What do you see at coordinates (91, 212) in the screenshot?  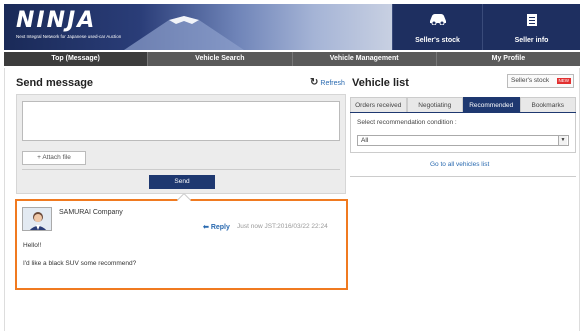 I see `sender-company: SAMURAI Company` at bounding box center [91, 212].